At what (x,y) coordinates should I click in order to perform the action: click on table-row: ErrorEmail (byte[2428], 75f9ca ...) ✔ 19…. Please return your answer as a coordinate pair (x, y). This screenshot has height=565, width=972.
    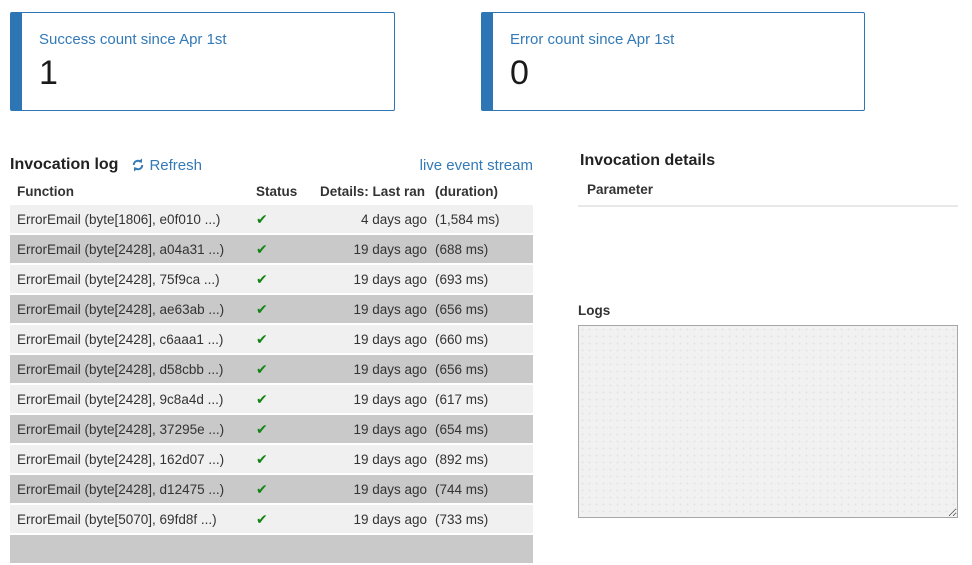
    Looking at the image, I should click on (271, 279).